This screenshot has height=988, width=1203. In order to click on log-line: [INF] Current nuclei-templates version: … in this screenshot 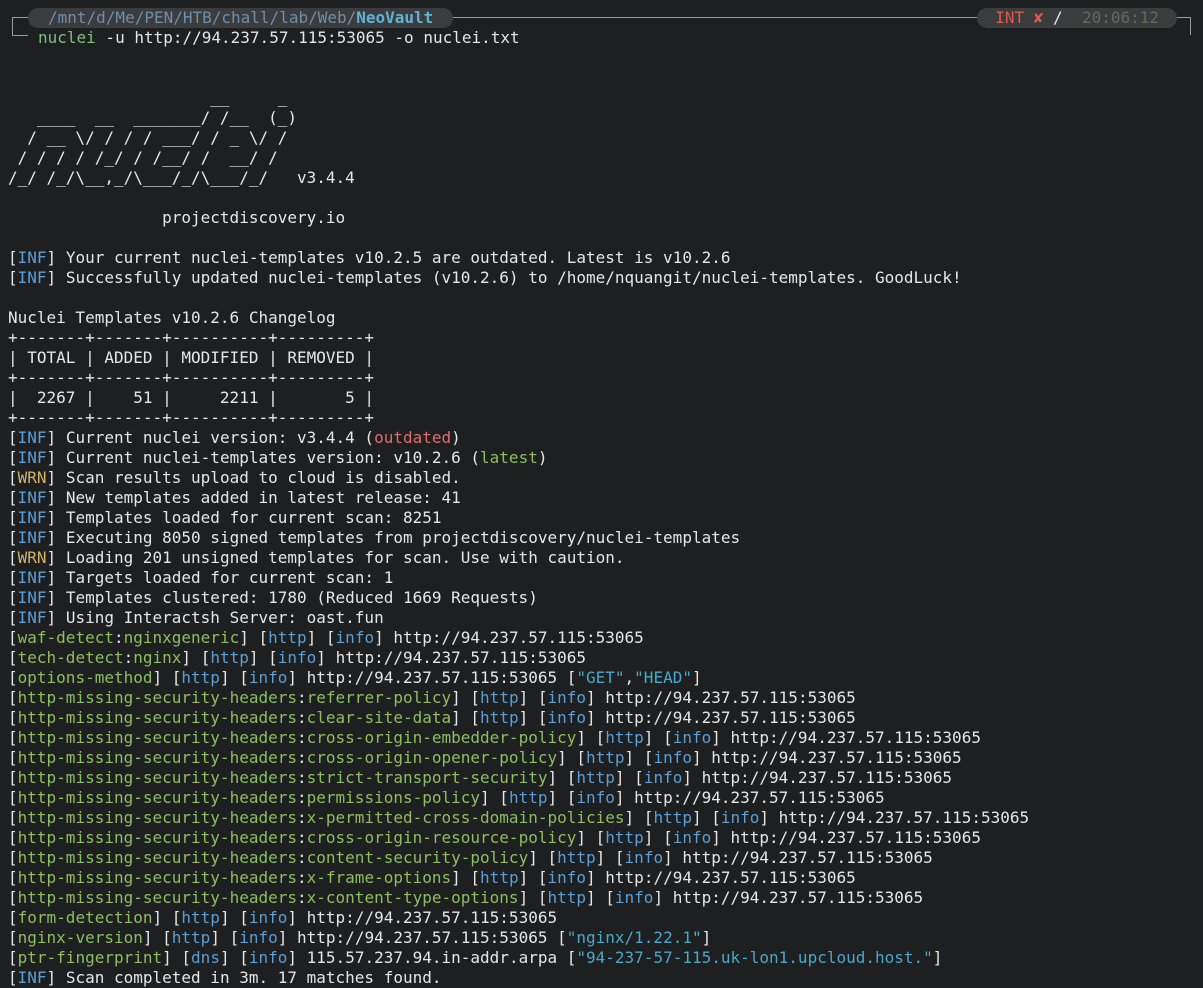, I will do `click(278, 457)`.